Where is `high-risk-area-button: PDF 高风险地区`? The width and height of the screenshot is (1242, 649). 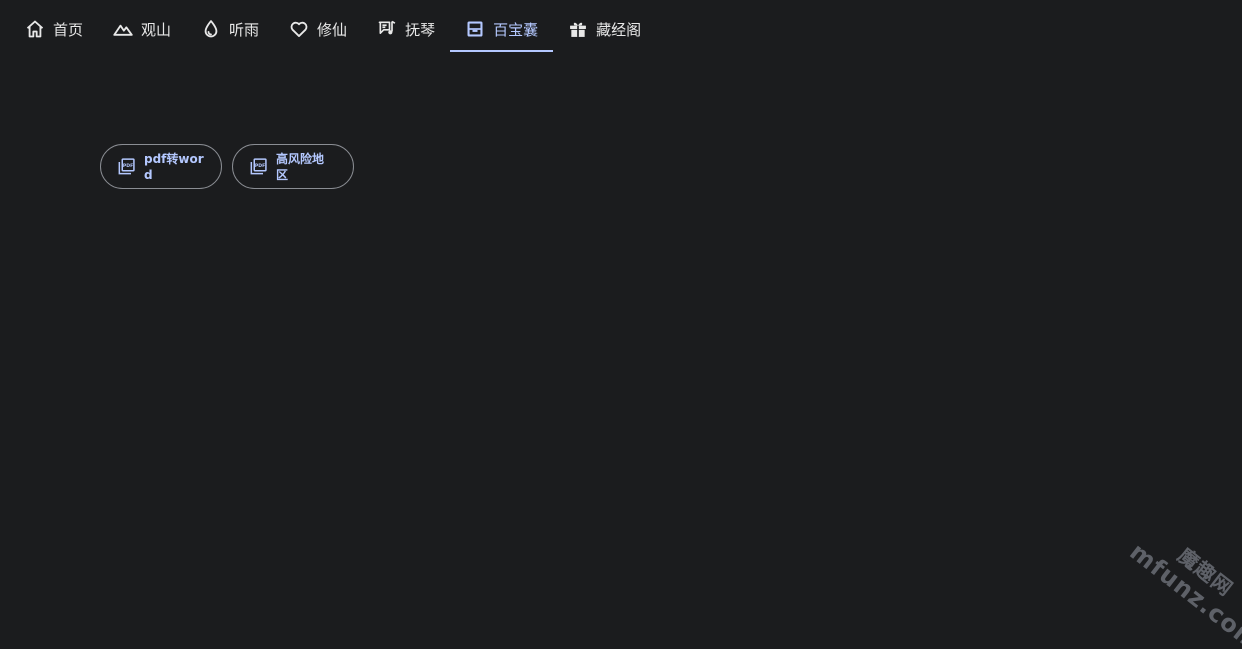
high-risk-area-button: PDF 高风险地区 is located at coordinates (293, 166).